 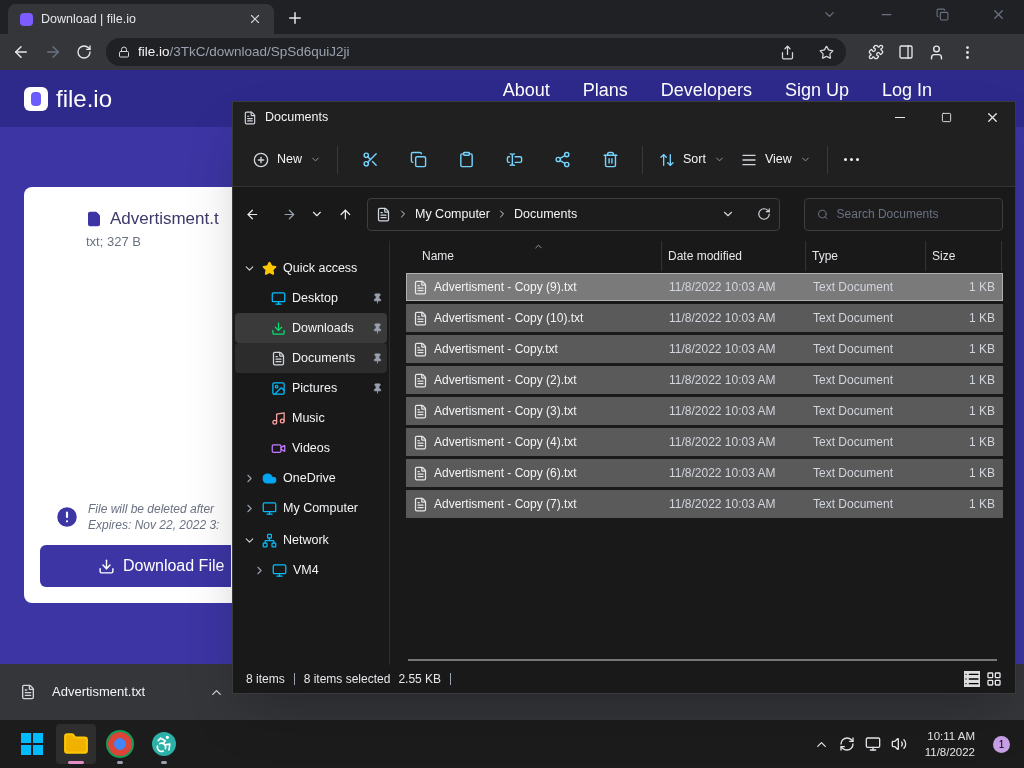 I want to click on breadcrumb-item: My Computer, so click(x=452, y=214).